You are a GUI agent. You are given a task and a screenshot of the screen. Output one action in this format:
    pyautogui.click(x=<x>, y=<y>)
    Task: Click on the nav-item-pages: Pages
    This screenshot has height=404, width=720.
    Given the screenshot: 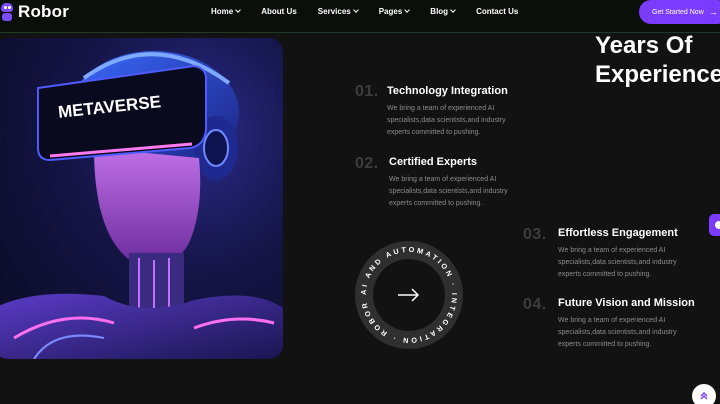 What is the action you would take?
    pyautogui.click(x=394, y=11)
    